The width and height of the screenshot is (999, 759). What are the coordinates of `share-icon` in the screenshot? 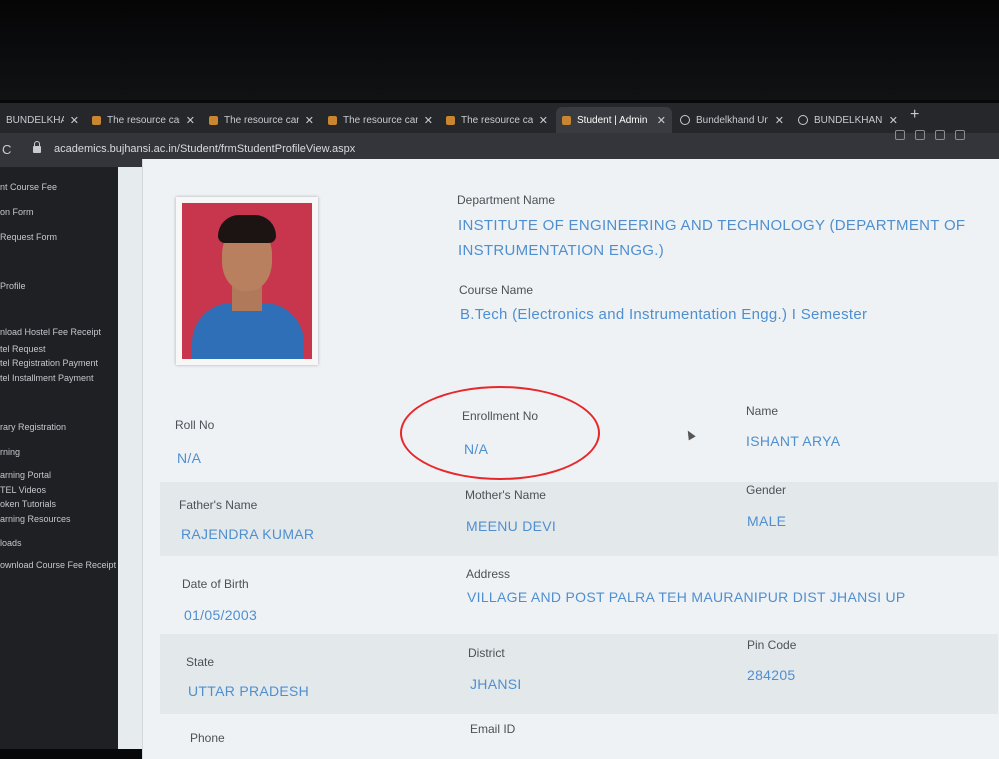 It's located at (960, 135).